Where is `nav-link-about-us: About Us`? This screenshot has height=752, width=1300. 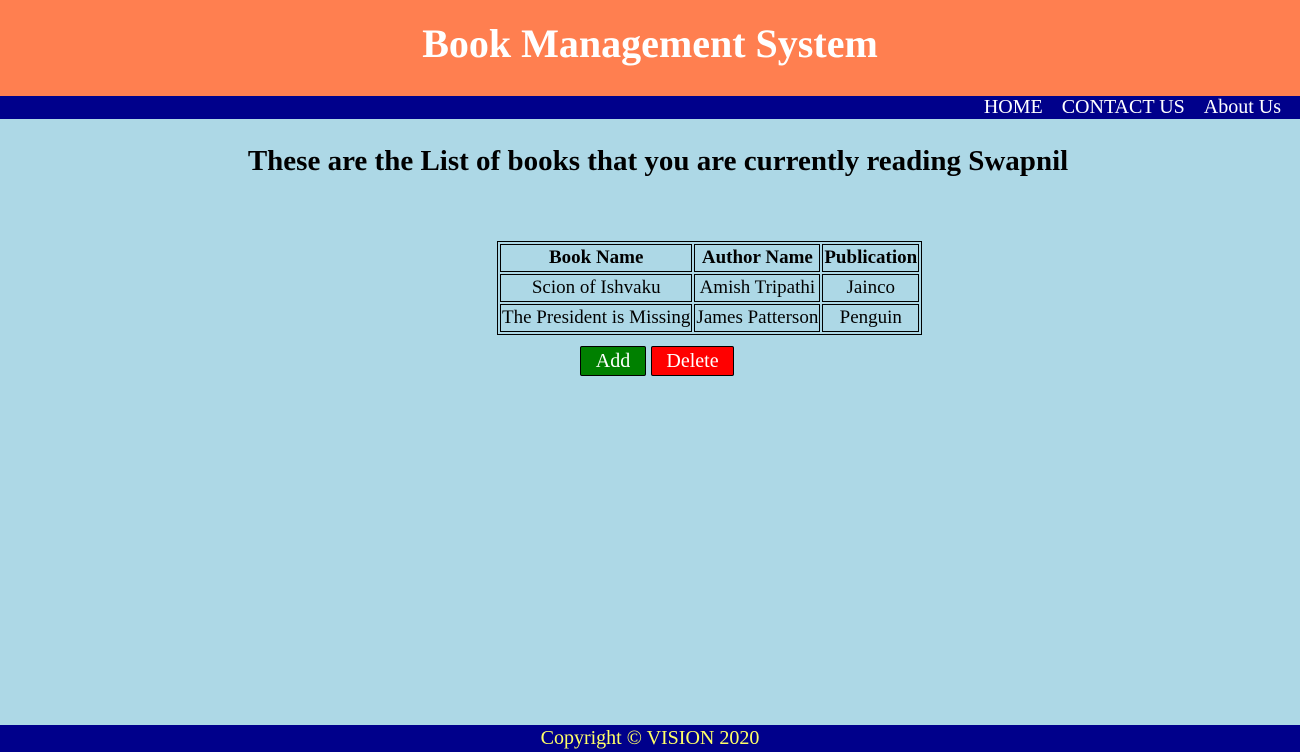 nav-link-about-us: About Us is located at coordinates (1242, 107).